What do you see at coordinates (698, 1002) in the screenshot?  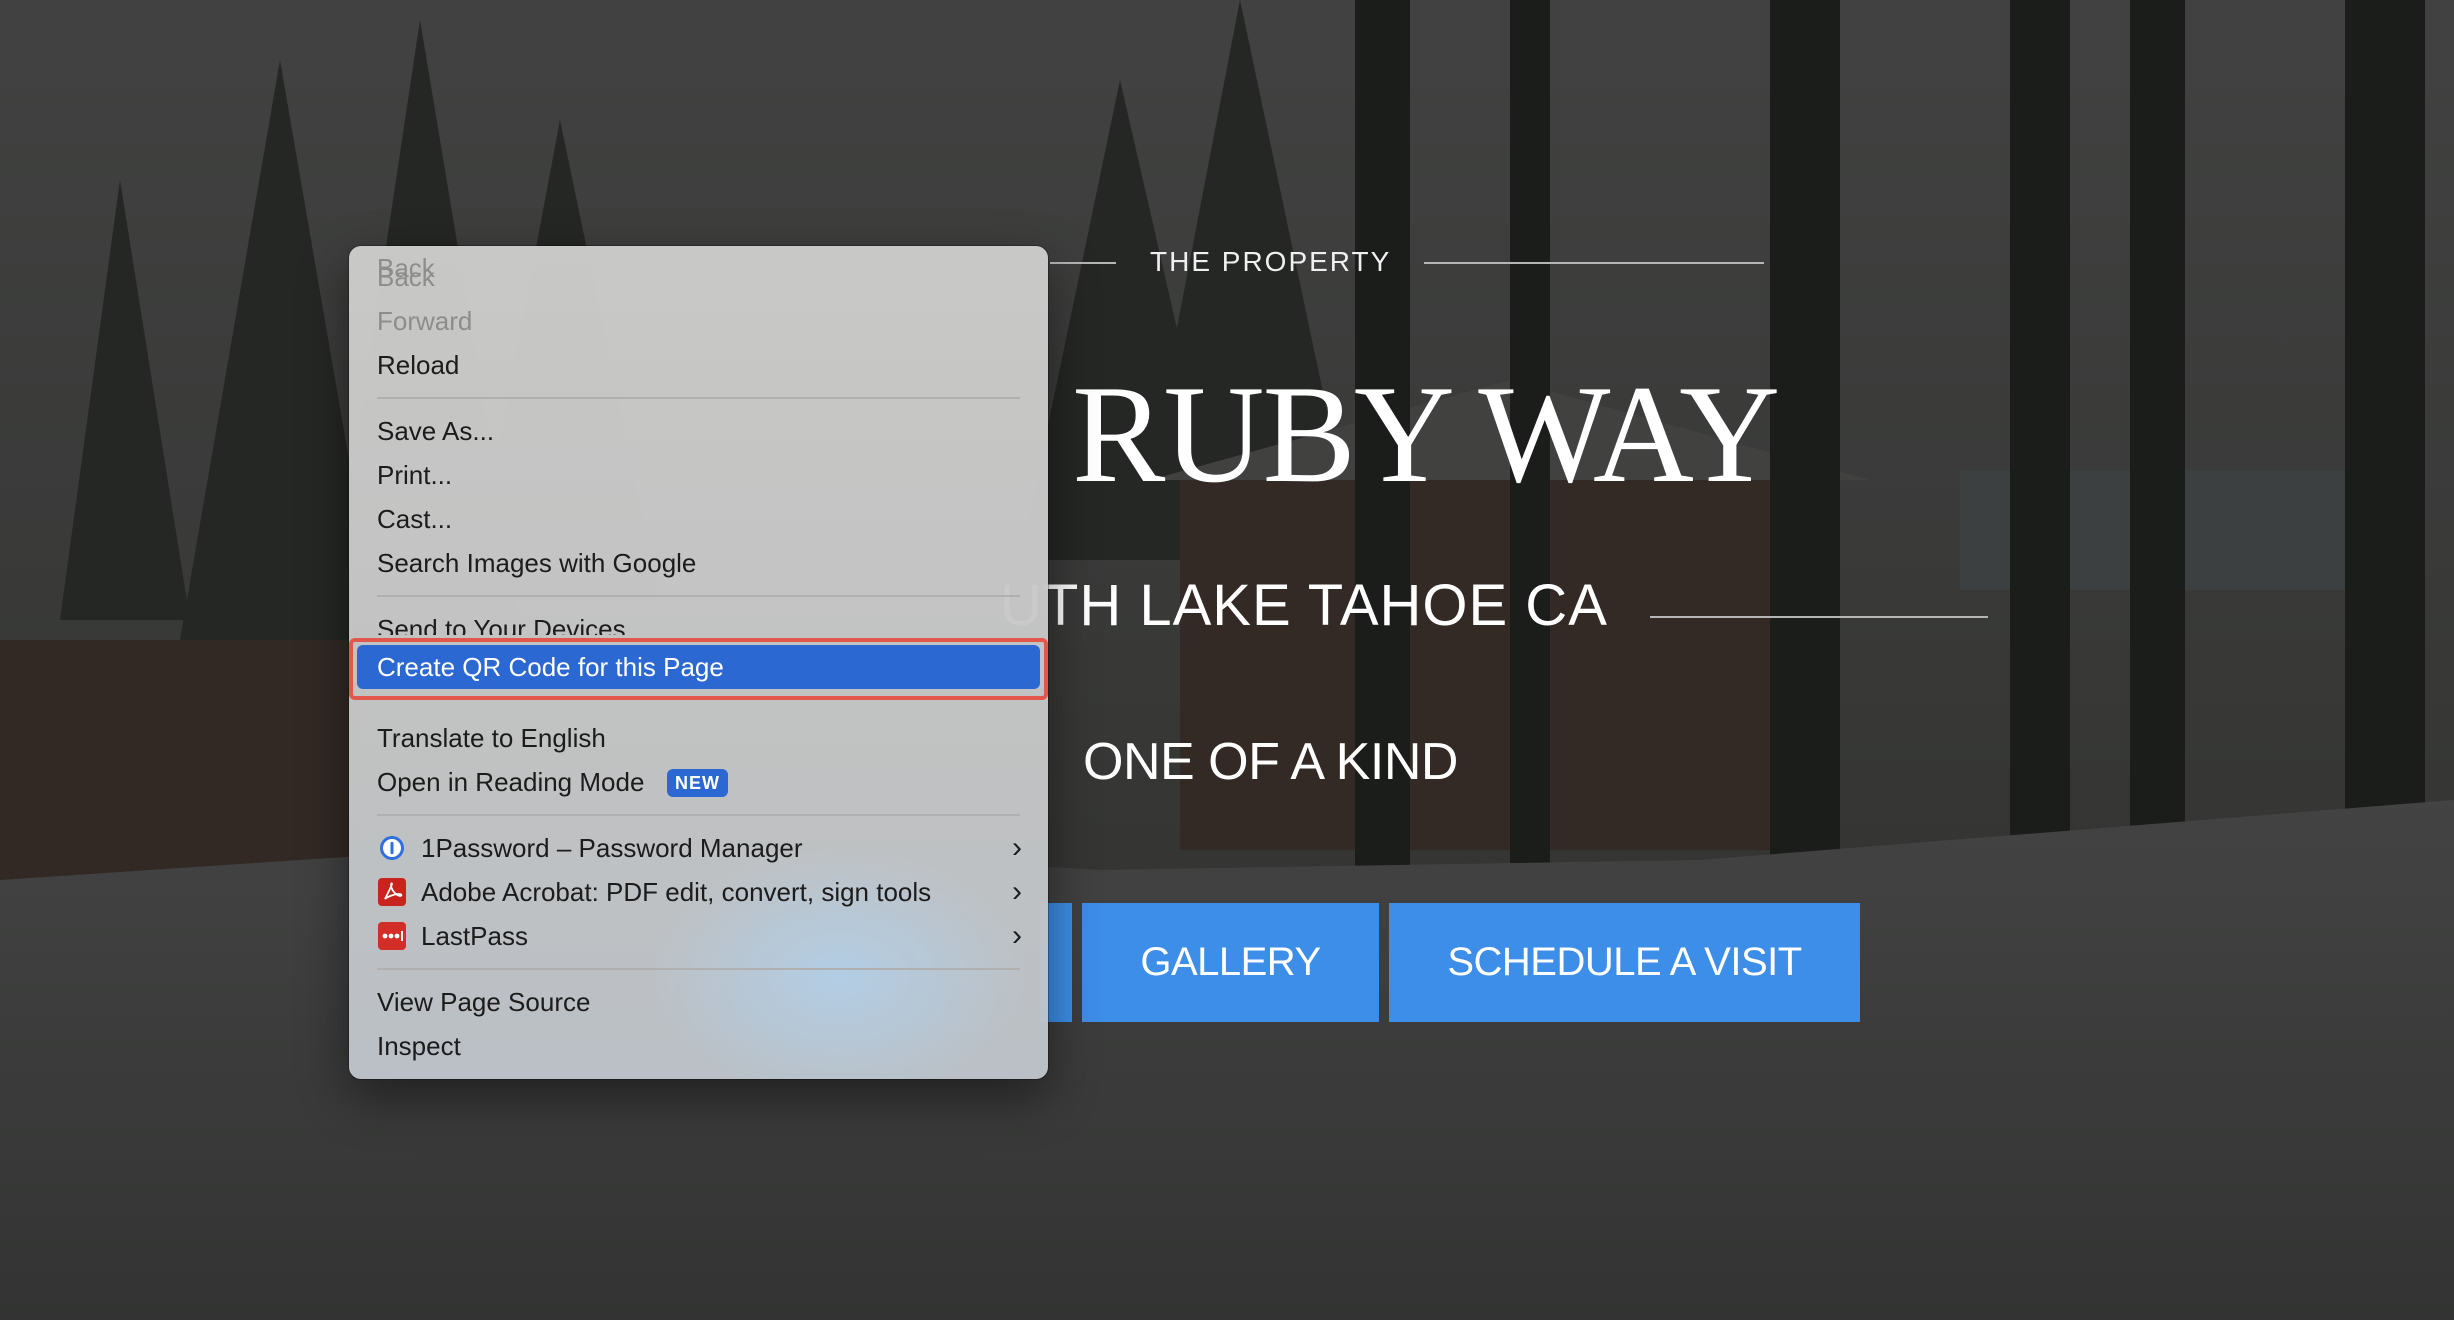 I see `menu-item-view-source: View Page Source` at bounding box center [698, 1002].